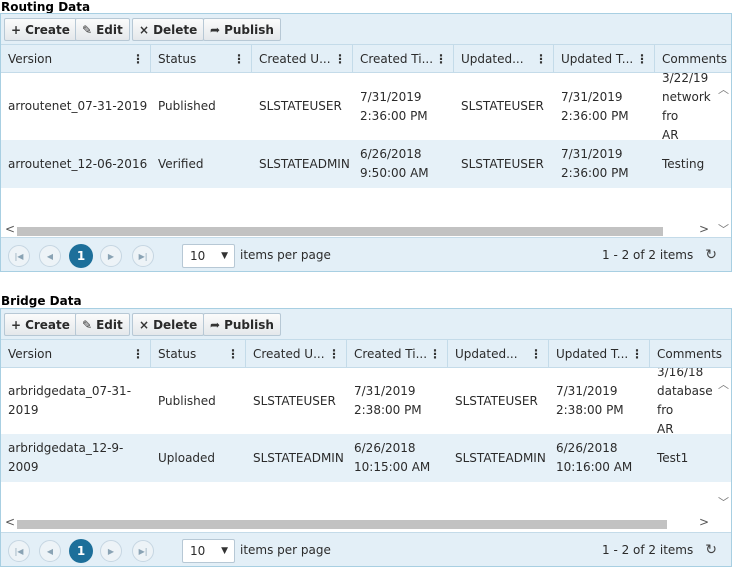 The image size is (732, 567). I want to click on cell-comments: 3/16/18 database fro AR, so click(685, 401).